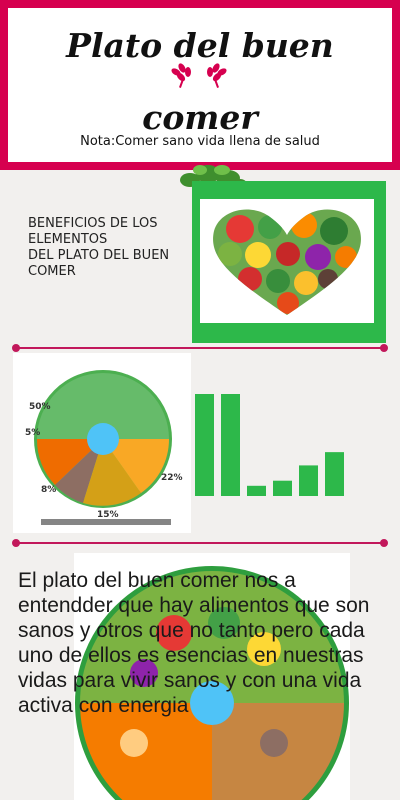  I want to click on heart-image-frame, so click(289, 262).